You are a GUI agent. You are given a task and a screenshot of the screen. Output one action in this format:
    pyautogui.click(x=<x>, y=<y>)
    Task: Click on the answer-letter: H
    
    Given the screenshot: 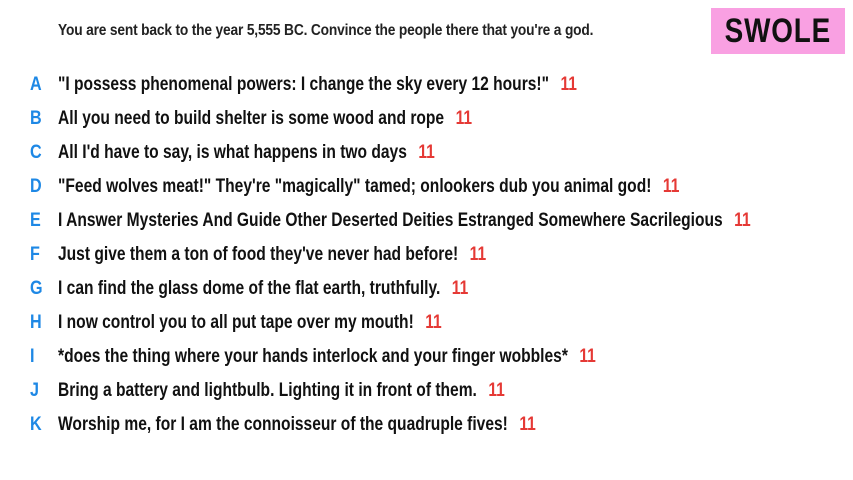 What is the action you would take?
    pyautogui.click(x=36, y=322)
    